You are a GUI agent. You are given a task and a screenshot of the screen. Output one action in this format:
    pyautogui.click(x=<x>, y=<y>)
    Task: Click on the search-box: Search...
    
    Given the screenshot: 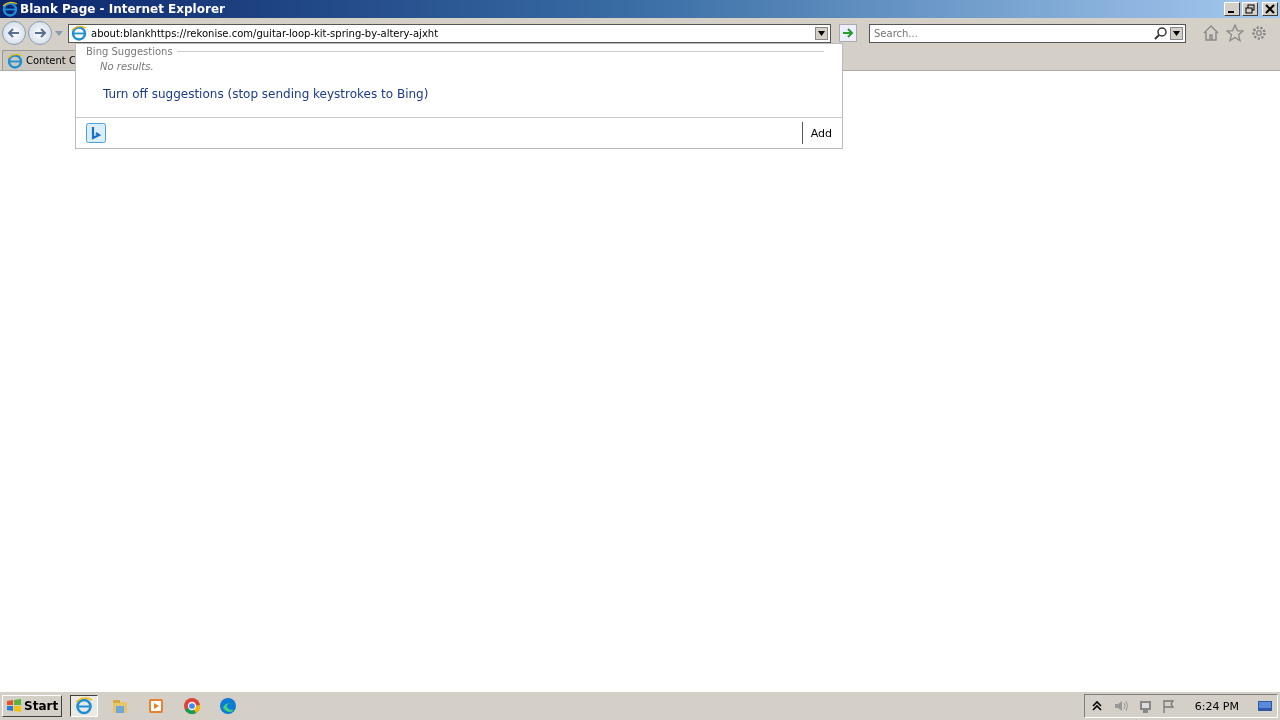 What is the action you would take?
    pyautogui.click(x=1027, y=33)
    